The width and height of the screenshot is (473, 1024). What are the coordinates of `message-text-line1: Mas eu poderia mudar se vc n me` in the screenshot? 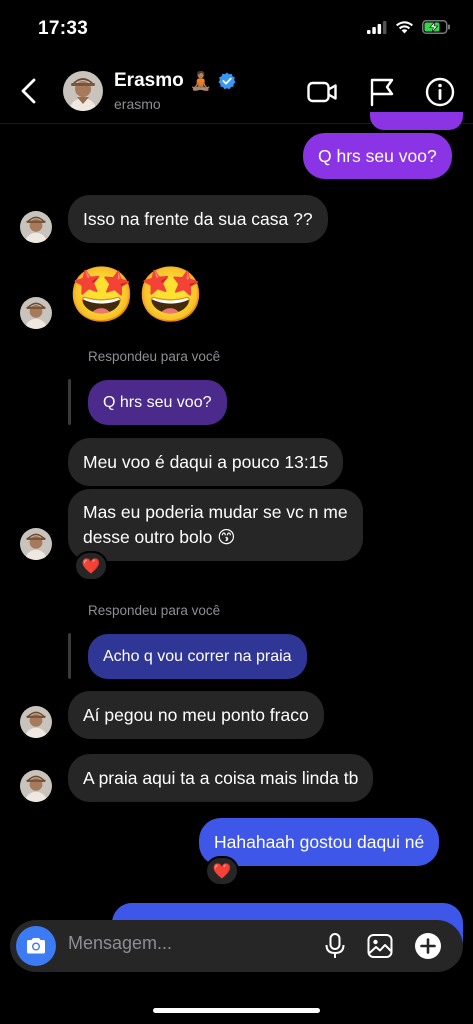 It's located at (215, 512).